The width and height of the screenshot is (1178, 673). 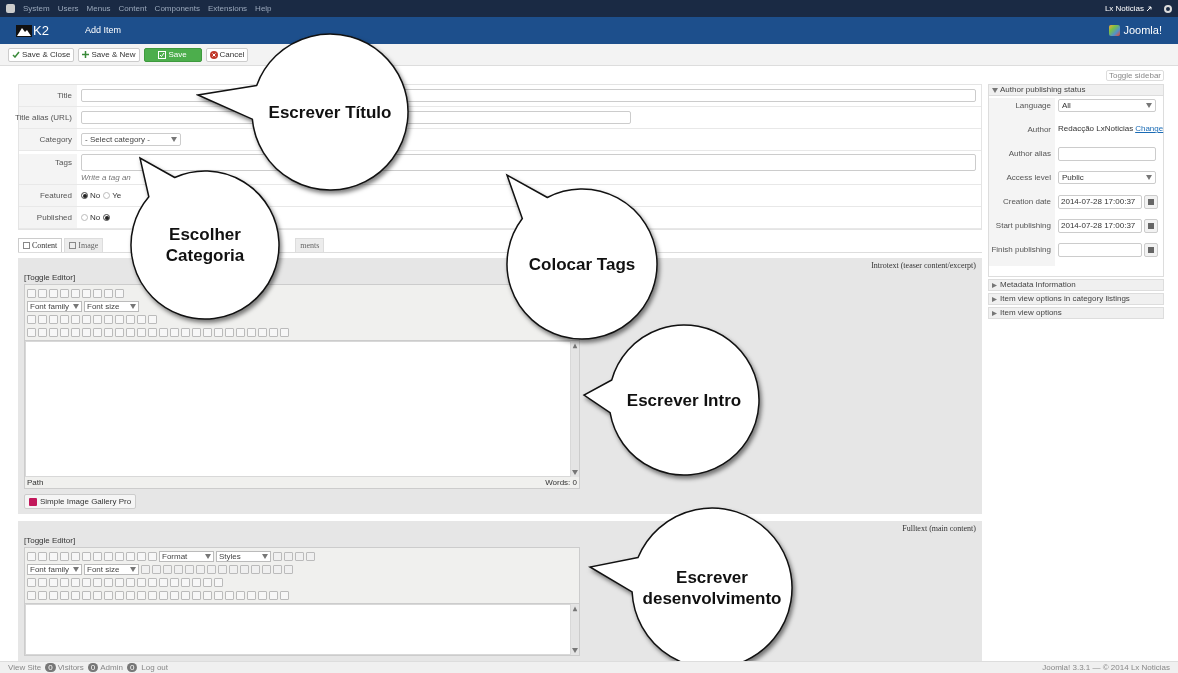 I want to click on menu-item: Extensions, so click(x=227, y=8).